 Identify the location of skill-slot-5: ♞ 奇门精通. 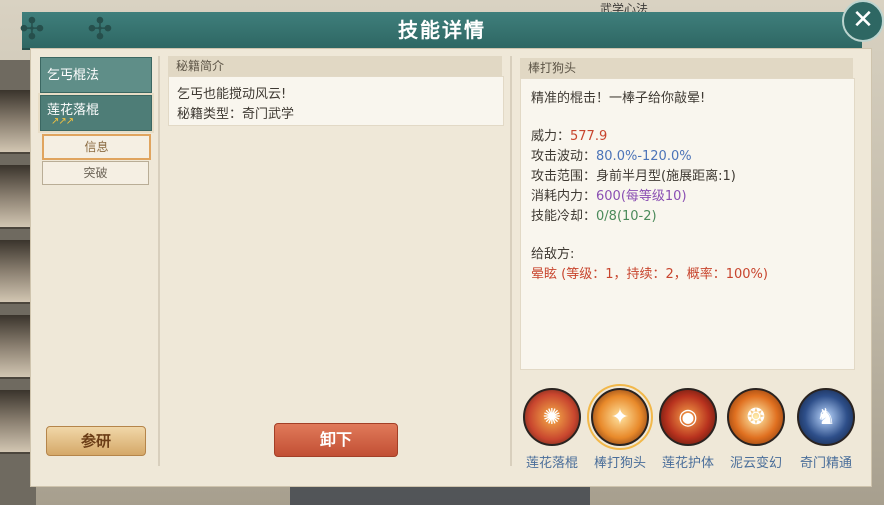
(826, 429).